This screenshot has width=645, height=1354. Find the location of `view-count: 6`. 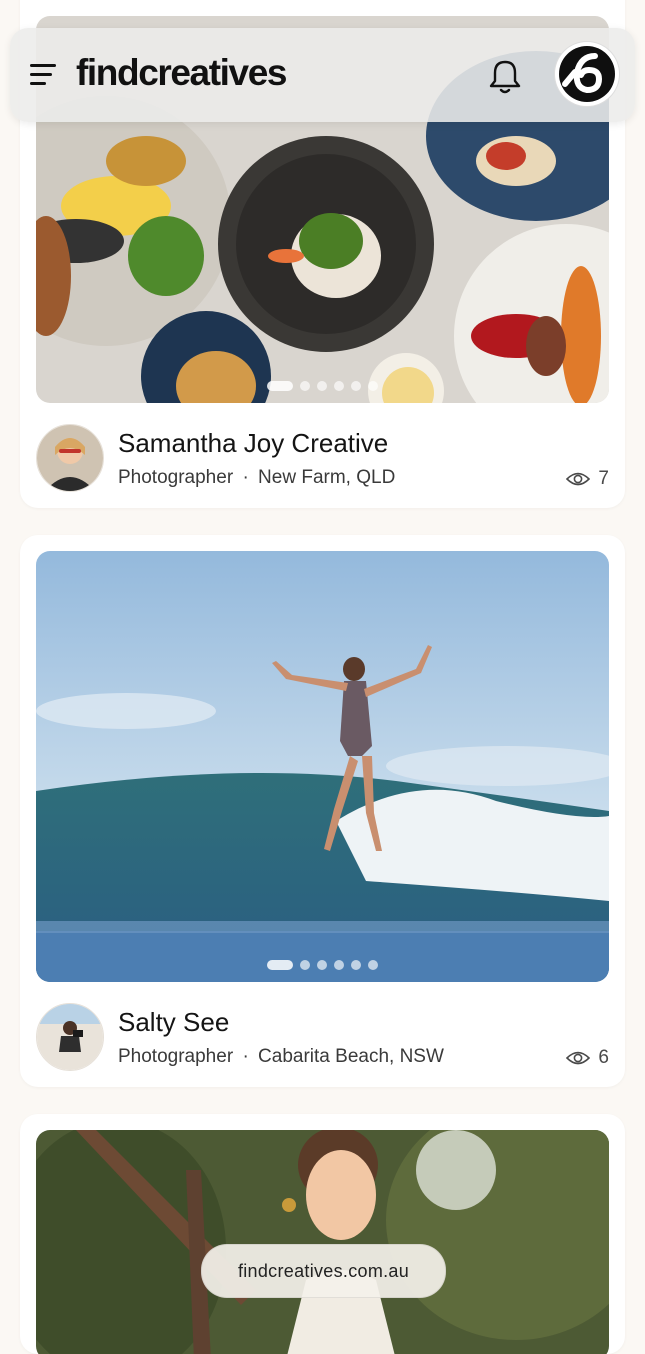

view-count: 6 is located at coordinates (587, 1058).